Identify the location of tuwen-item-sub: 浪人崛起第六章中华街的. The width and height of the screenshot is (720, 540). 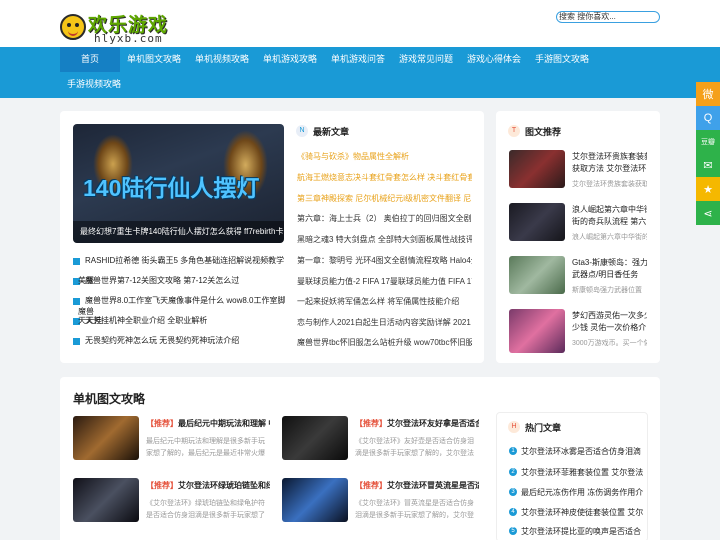
(609, 237).